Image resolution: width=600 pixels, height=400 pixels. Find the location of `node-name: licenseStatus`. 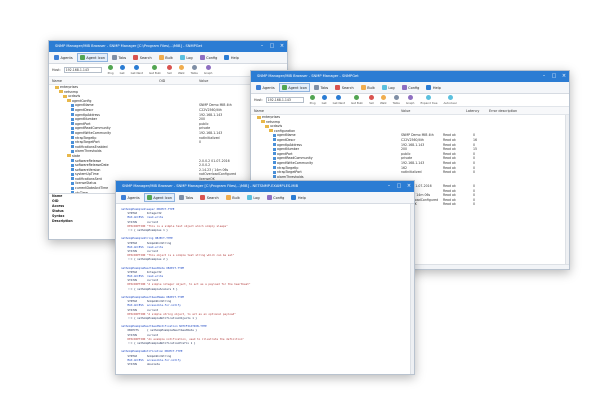

node-name: licenseStatus is located at coordinates (86, 183).